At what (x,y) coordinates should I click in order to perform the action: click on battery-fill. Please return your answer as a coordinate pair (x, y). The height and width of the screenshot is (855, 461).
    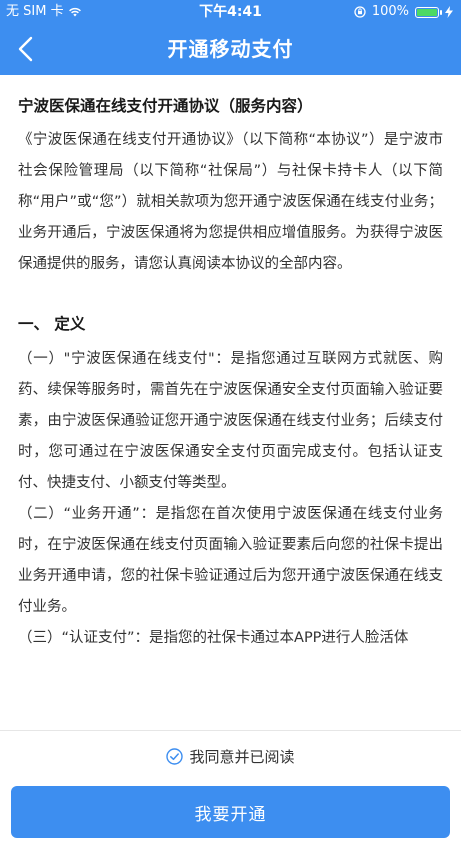
    Looking at the image, I should click on (427, 12).